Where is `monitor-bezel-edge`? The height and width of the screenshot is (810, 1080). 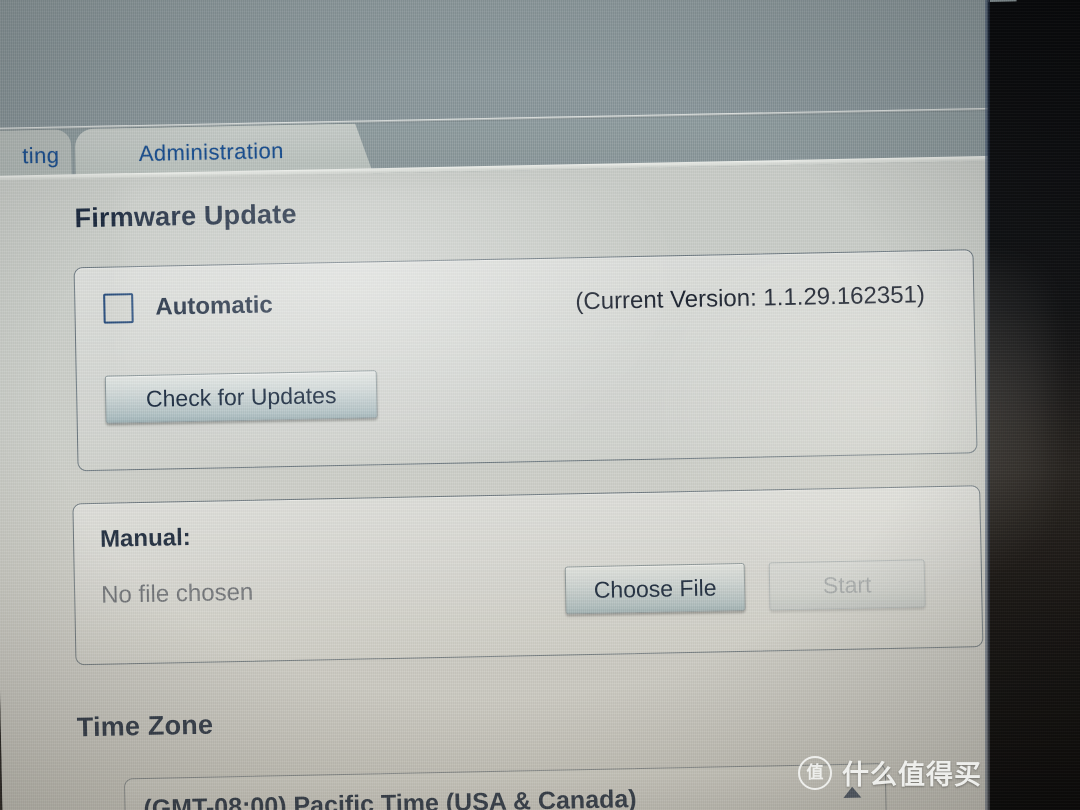
monitor-bezel-edge is located at coordinates (987, 405).